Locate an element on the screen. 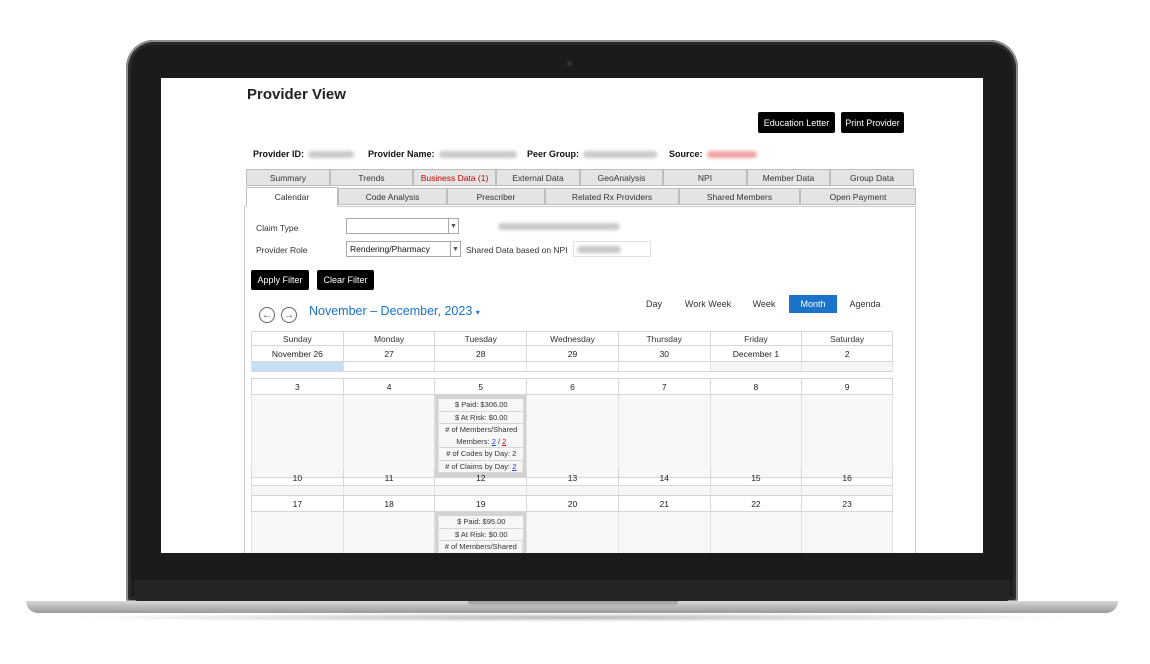 The image size is (1150, 664). date-cell: 29 is located at coordinates (572, 354).